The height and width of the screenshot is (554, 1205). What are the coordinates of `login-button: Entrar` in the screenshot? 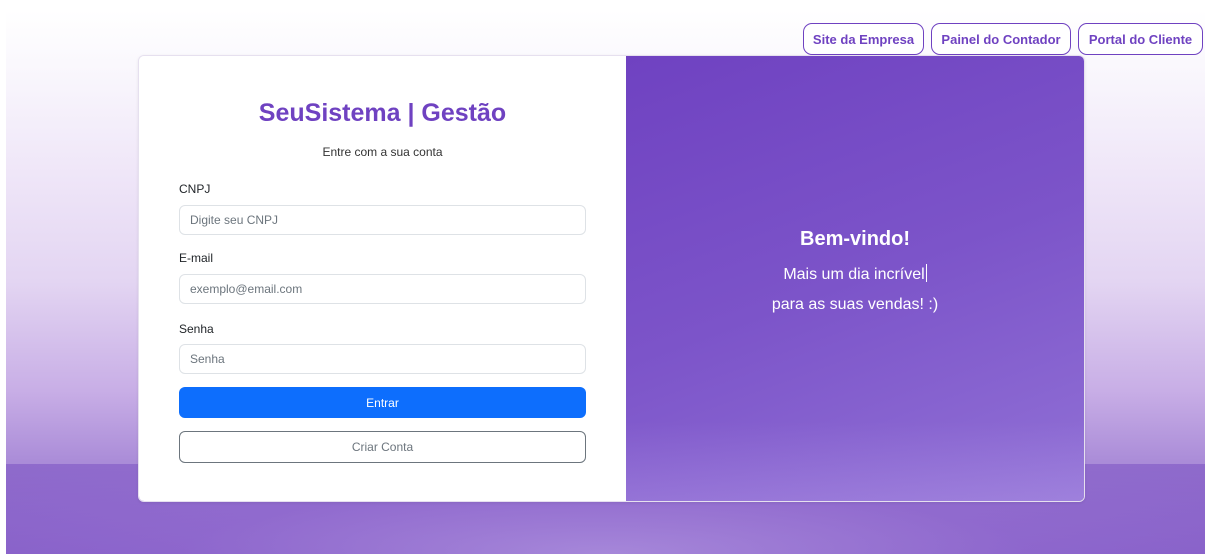 It's located at (382, 402).